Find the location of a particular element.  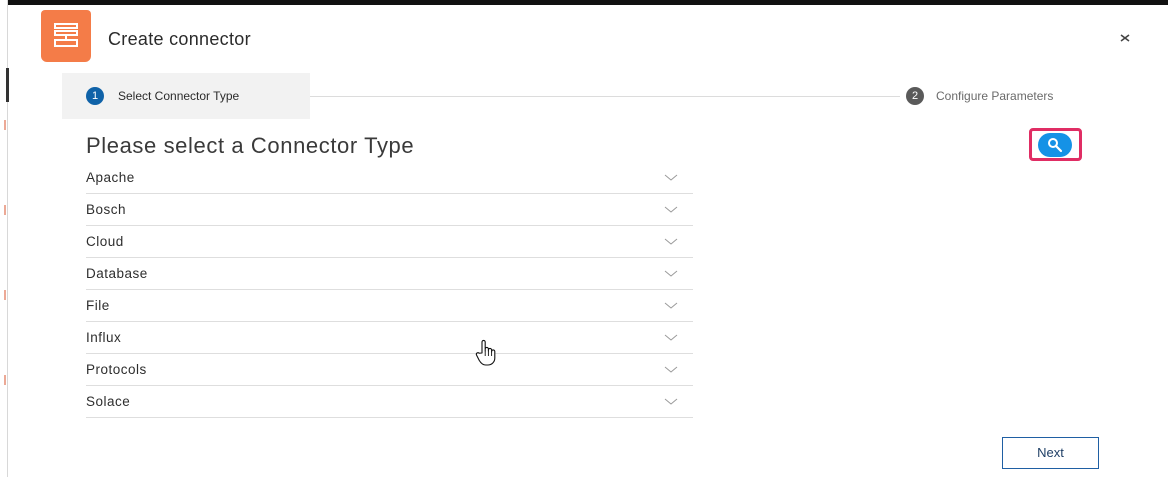

search-icon is located at coordinates (1055, 145).